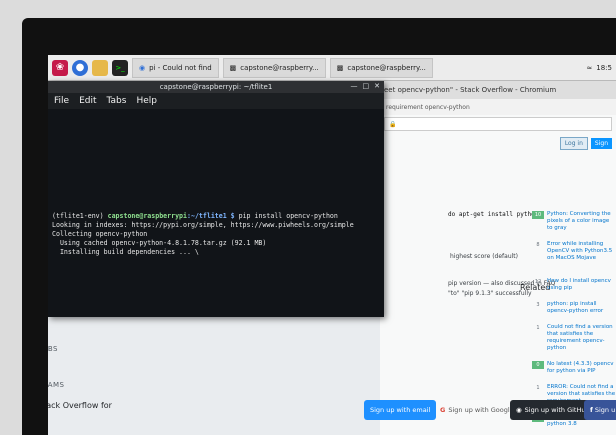 This screenshot has width=616, height=435. I want to click on sort-label: highest score (default), so click(484, 256).